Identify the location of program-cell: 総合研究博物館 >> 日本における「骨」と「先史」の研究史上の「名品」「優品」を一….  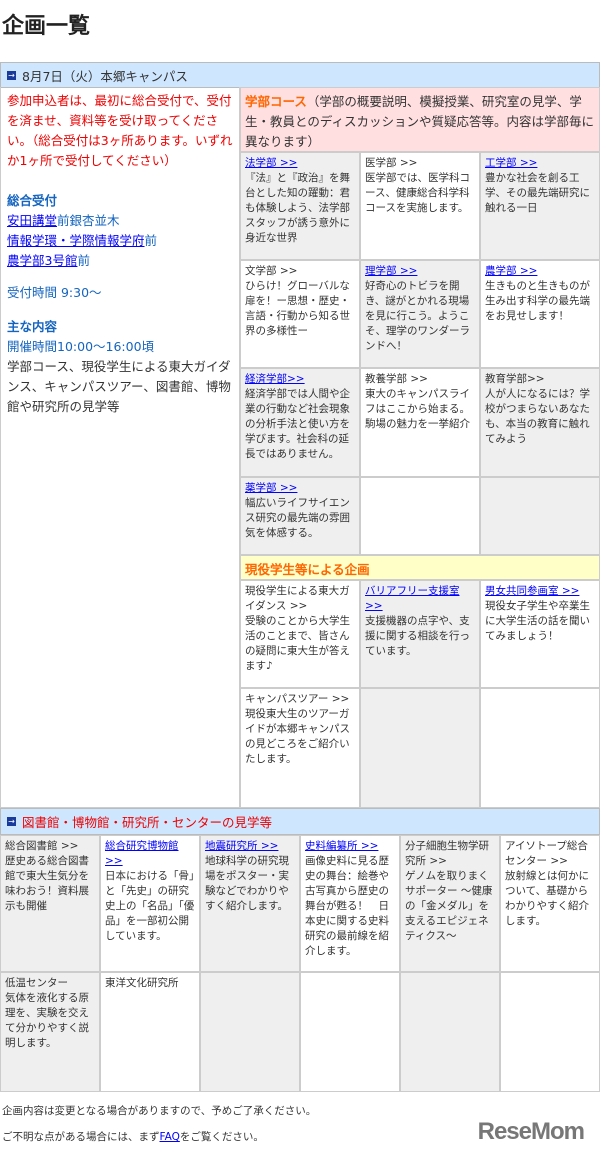
(150, 903).